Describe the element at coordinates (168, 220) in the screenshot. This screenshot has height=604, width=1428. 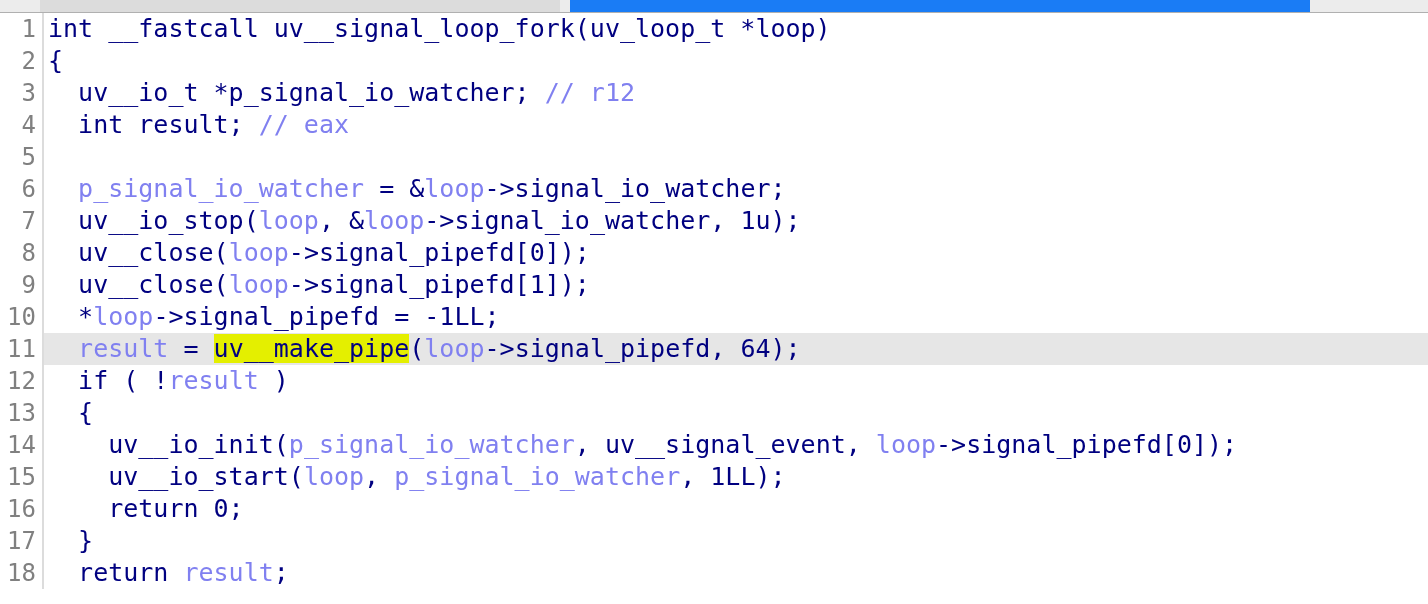
I see `code-text: uv__io_stop(` at that location.